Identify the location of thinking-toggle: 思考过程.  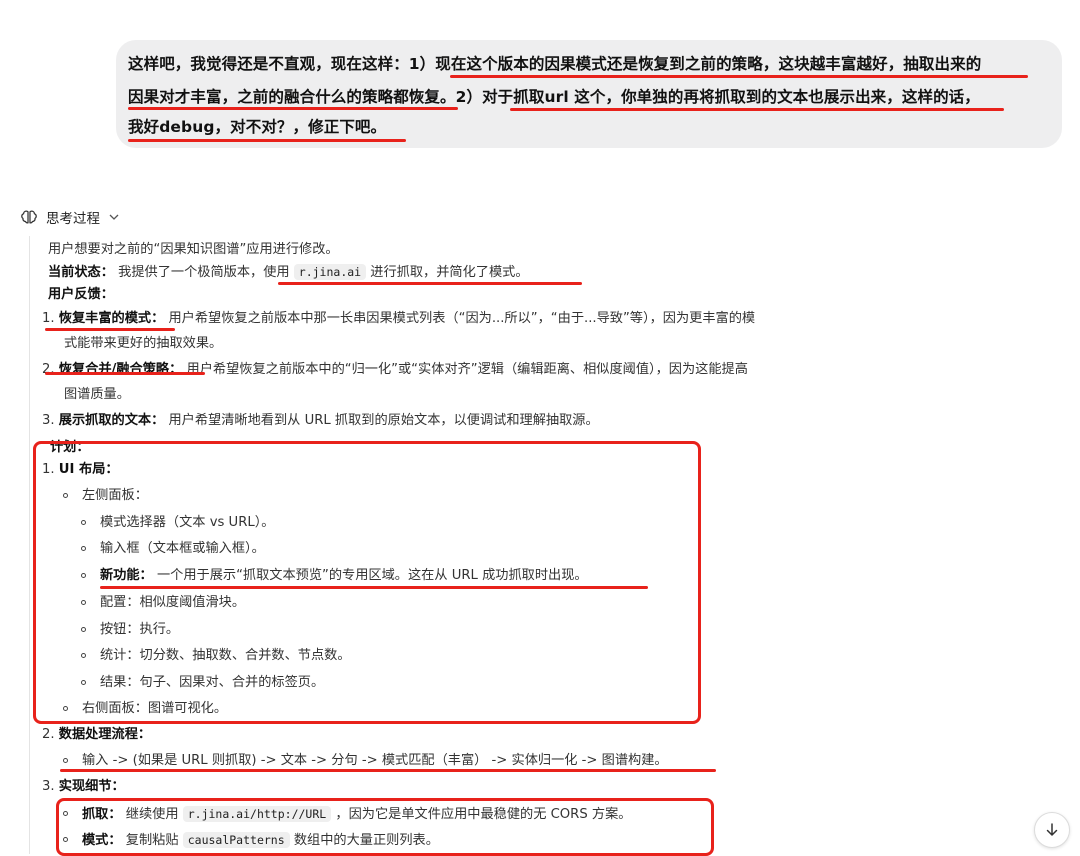
(70, 217).